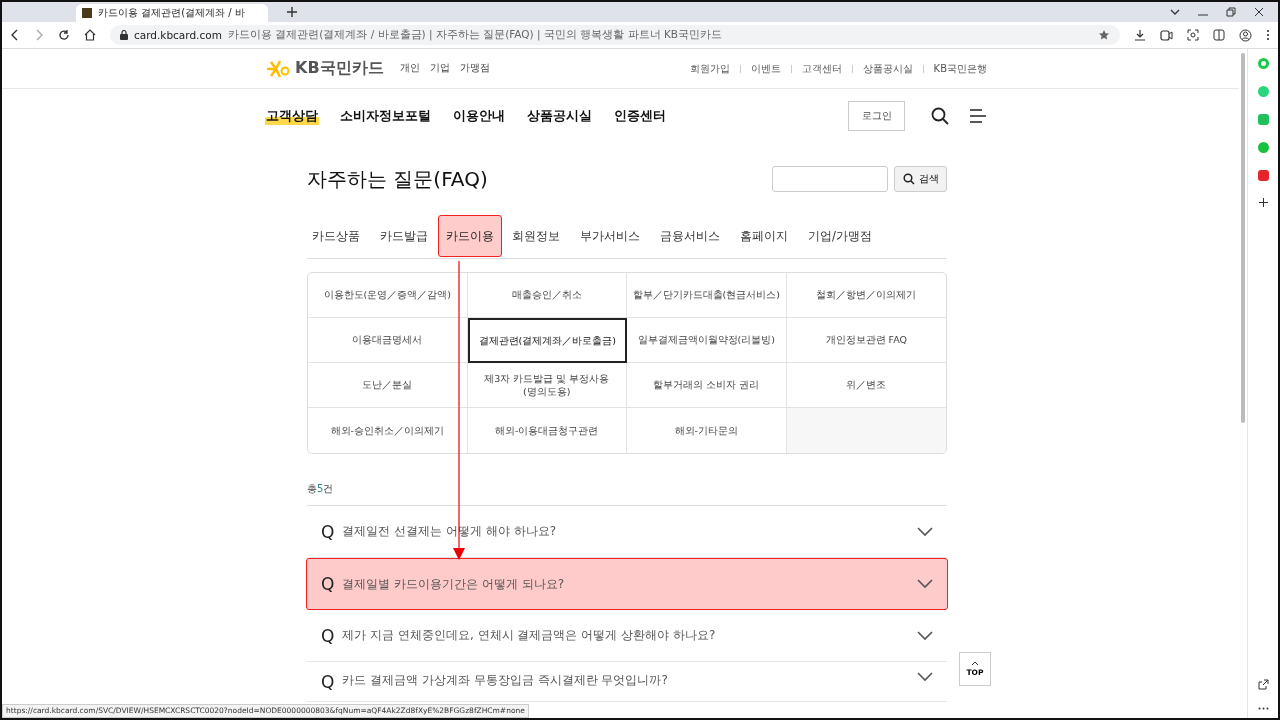  I want to click on subcategory-link: 이용대금명세서, so click(388, 340).